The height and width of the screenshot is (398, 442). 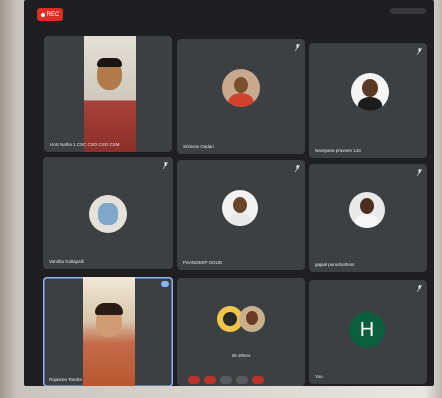 I want to click on participant-name: HoS Nalha 1 CSC CSO CSO CSM, so click(x=85, y=144).